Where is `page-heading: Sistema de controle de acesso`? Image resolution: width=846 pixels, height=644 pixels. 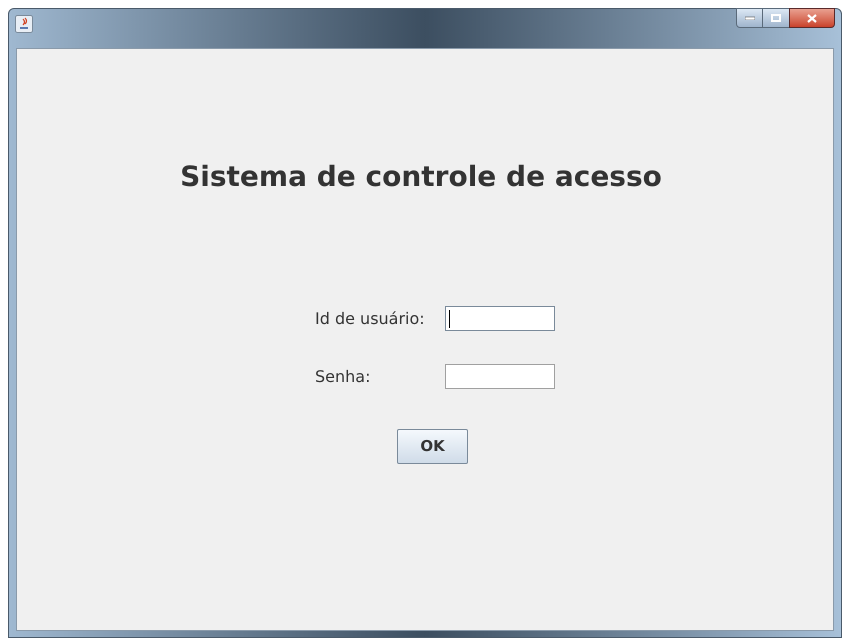 page-heading: Sistema de controle de acesso is located at coordinates (421, 177).